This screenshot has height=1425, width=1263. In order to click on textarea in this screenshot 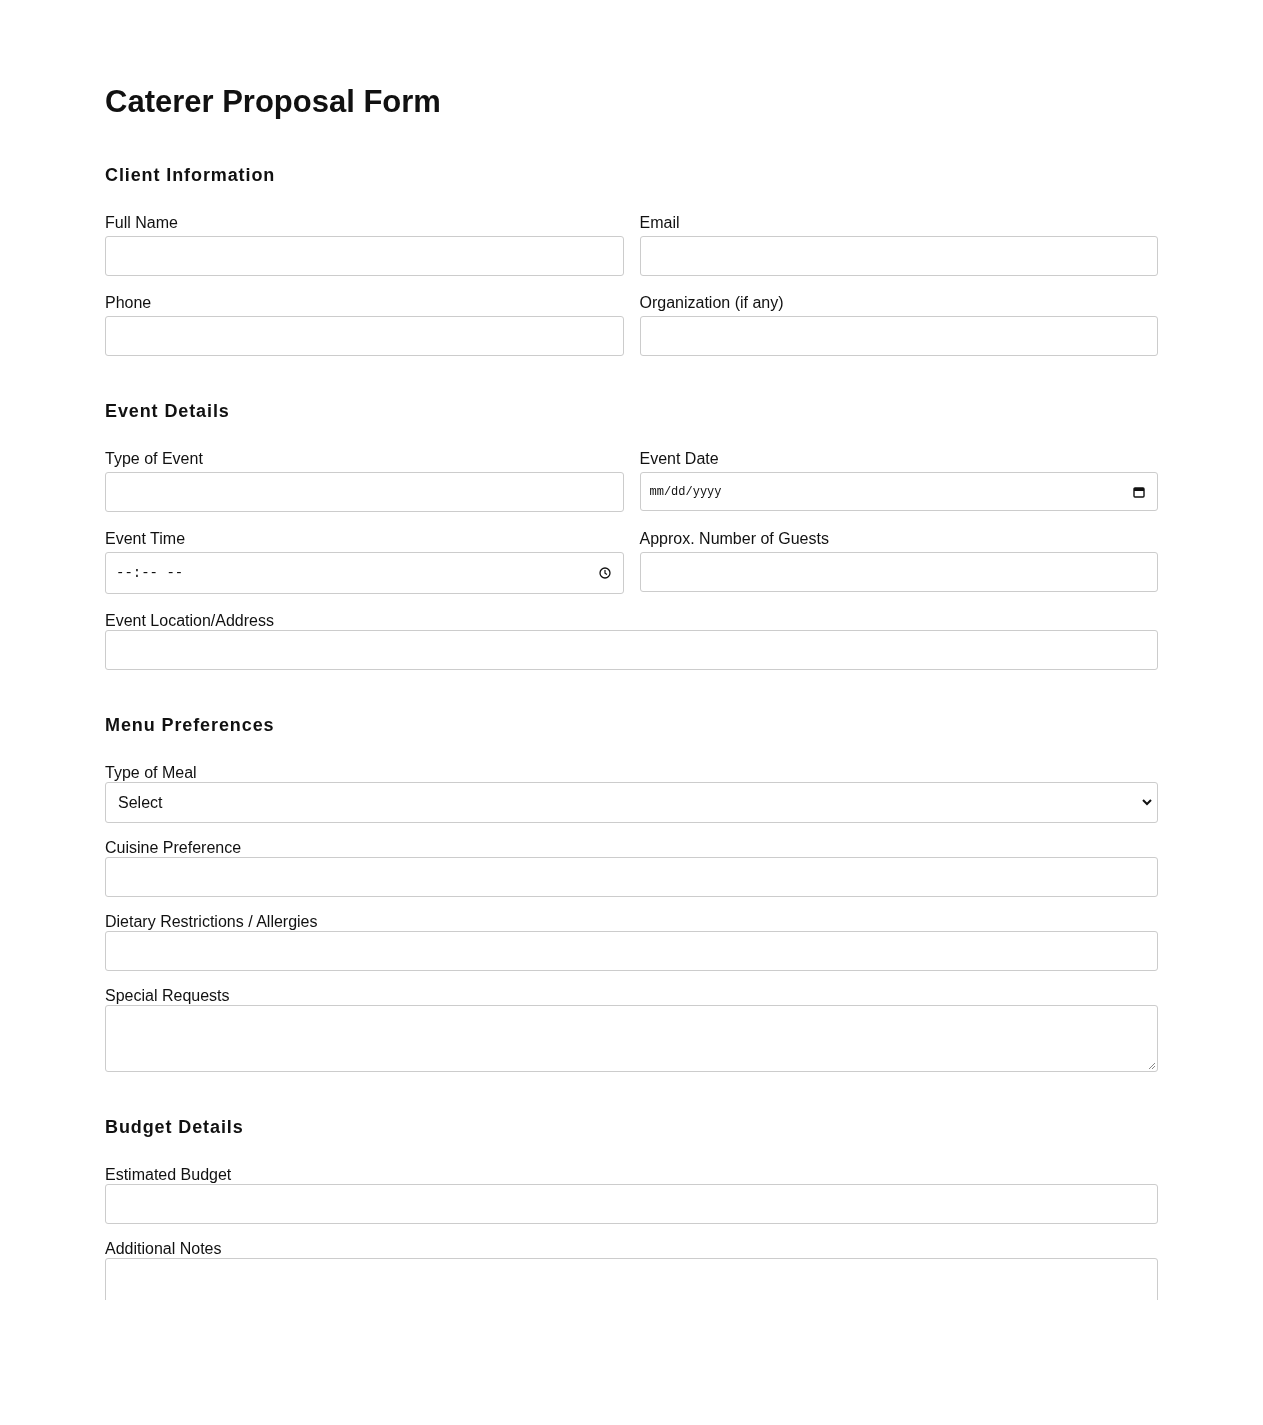, I will do `click(631, 1038)`.